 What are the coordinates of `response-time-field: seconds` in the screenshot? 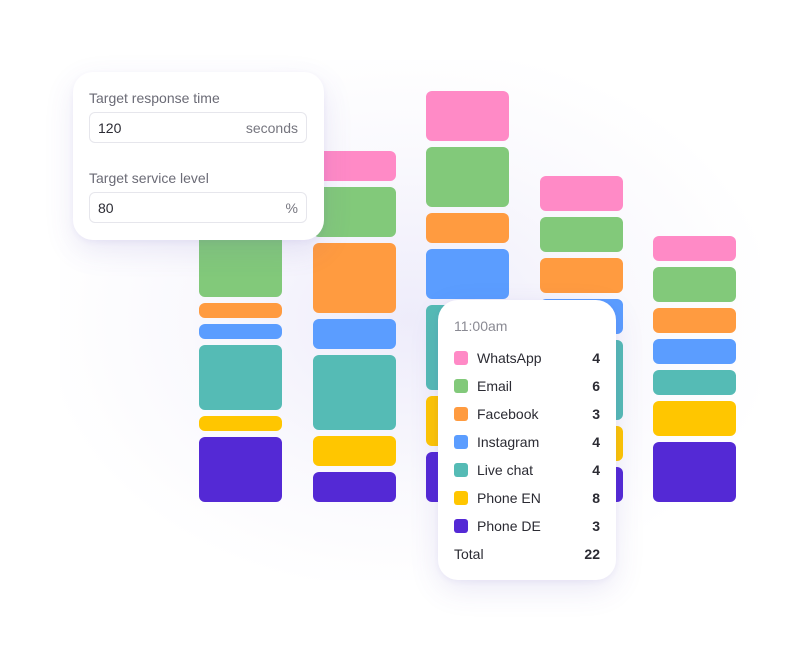 It's located at (198, 127).